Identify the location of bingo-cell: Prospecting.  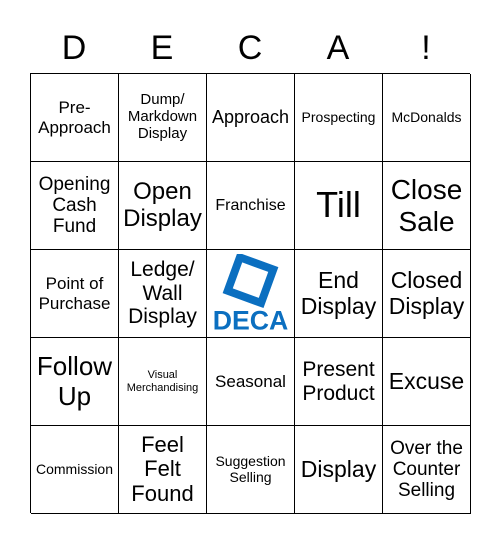
(339, 118).